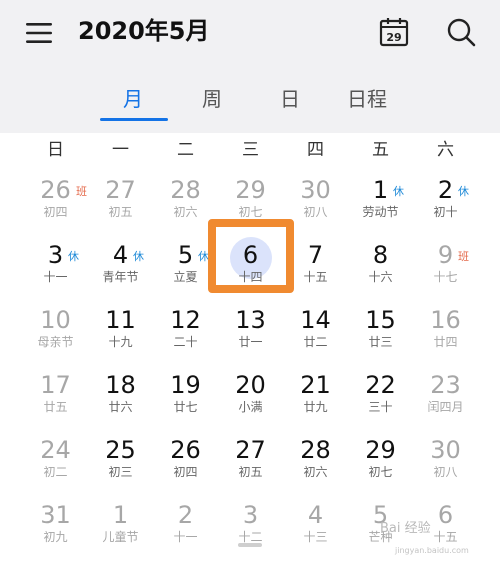  Describe the element at coordinates (185, 399) in the screenshot. I see `day-cell: 19 廿七` at that location.